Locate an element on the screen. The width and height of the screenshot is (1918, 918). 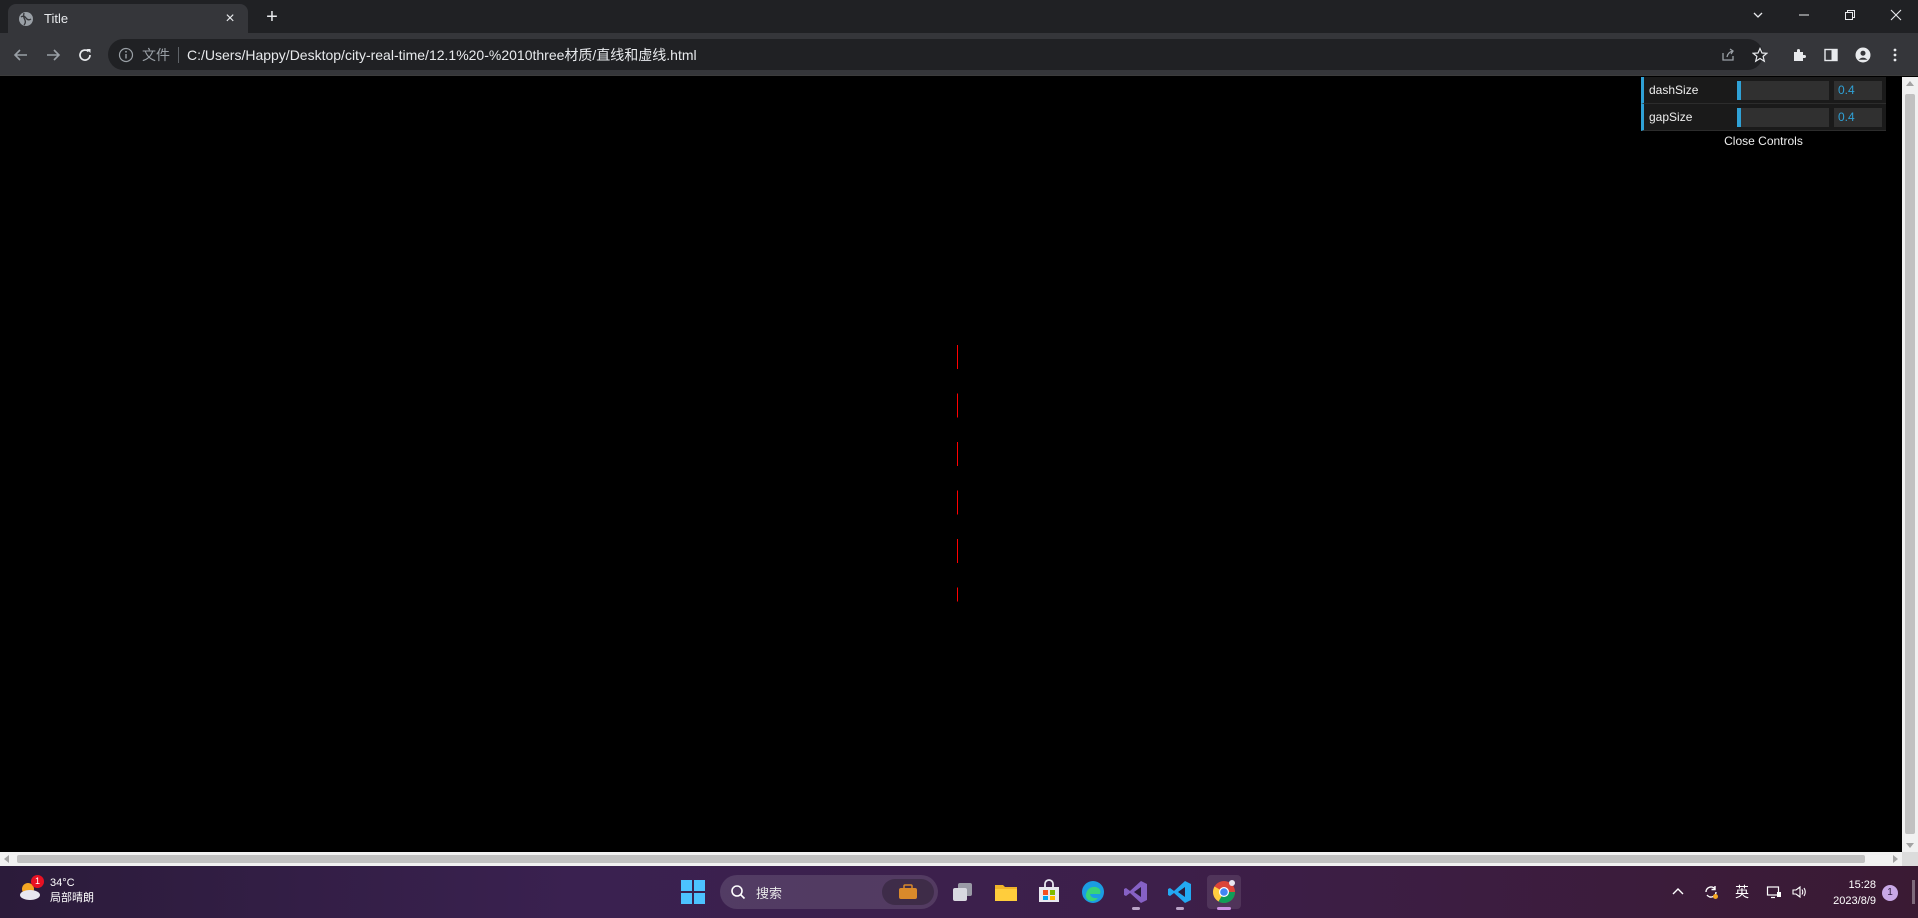
volume-tray-button is located at coordinates (1799, 892).